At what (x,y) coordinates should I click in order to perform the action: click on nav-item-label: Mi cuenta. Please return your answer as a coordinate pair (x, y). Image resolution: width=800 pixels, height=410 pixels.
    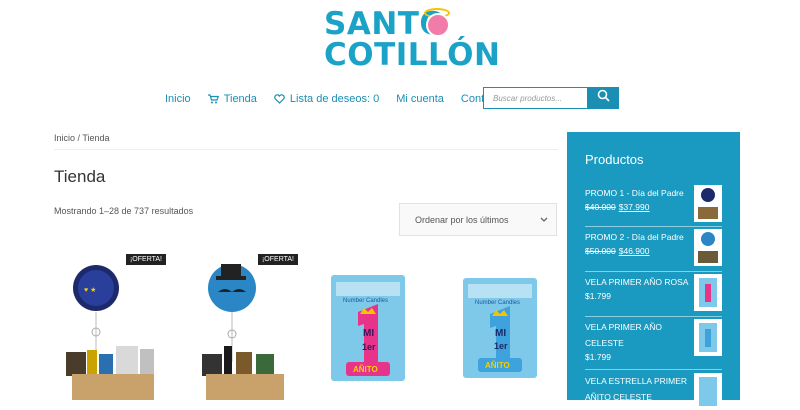
    Looking at the image, I should click on (420, 99).